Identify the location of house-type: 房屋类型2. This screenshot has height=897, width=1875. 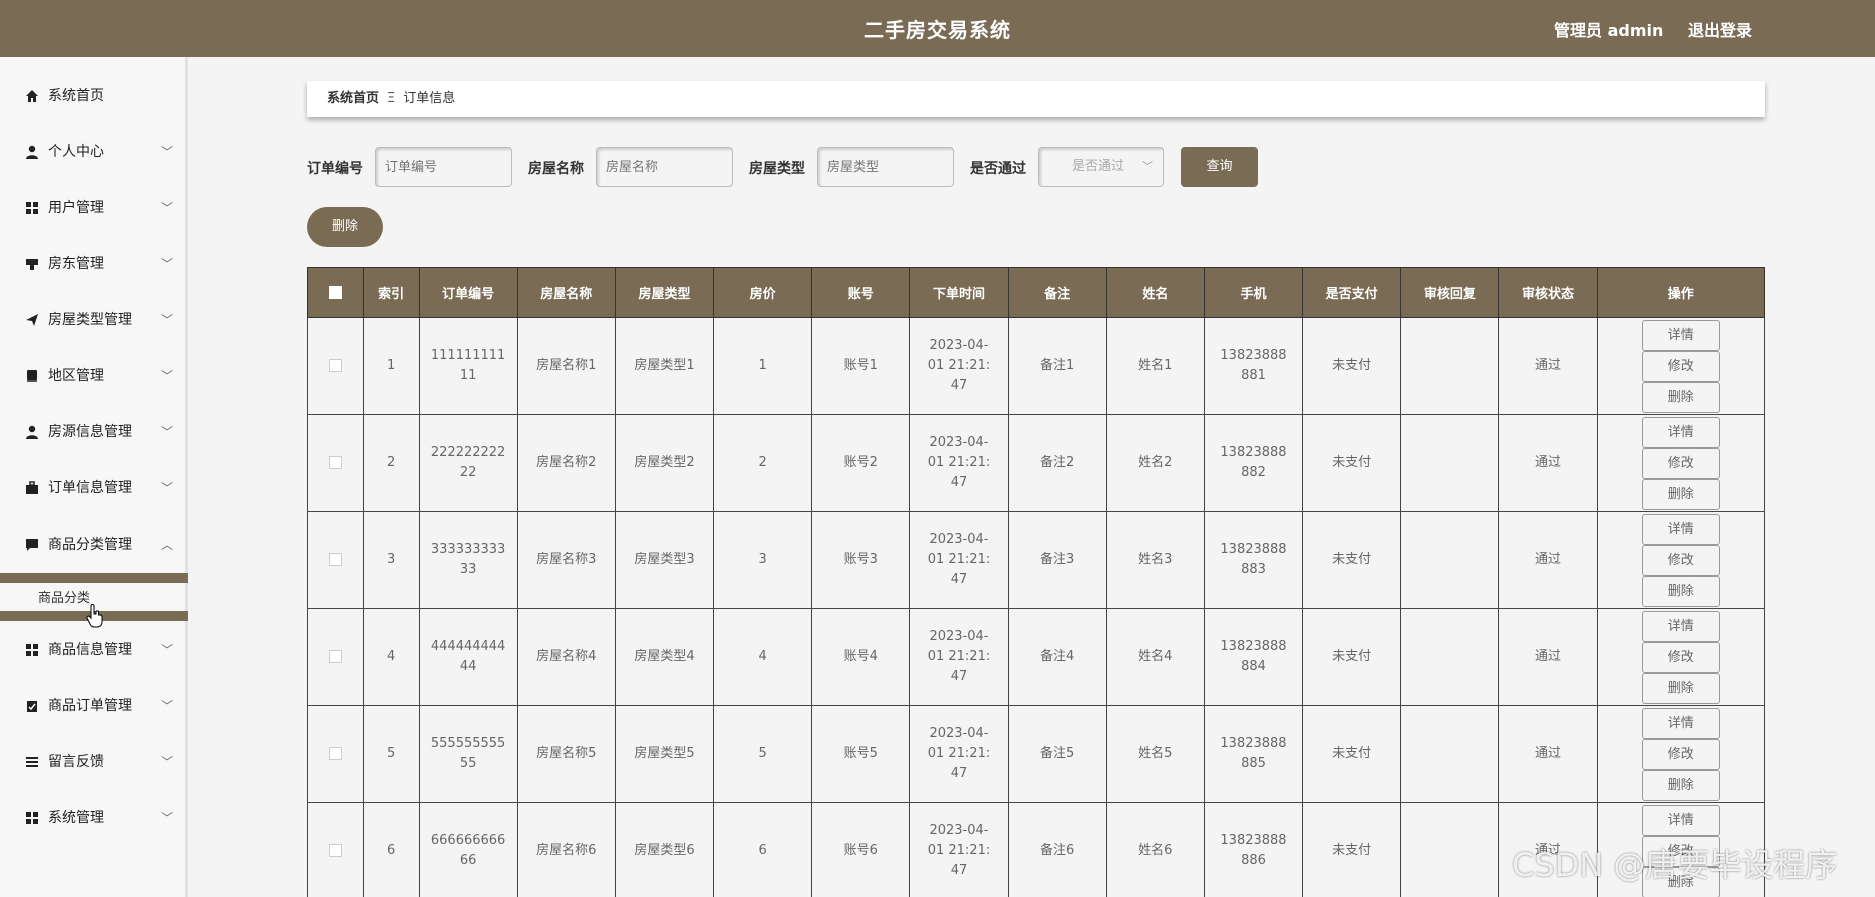
(664, 462).